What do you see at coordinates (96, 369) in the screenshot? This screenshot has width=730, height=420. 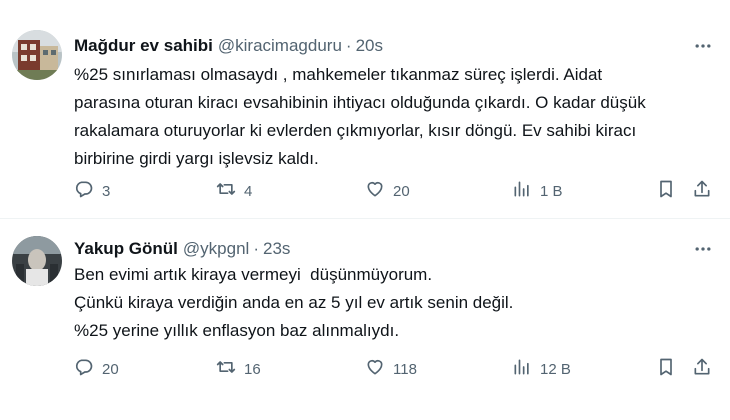 I see `reply-button: 20` at bounding box center [96, 369].